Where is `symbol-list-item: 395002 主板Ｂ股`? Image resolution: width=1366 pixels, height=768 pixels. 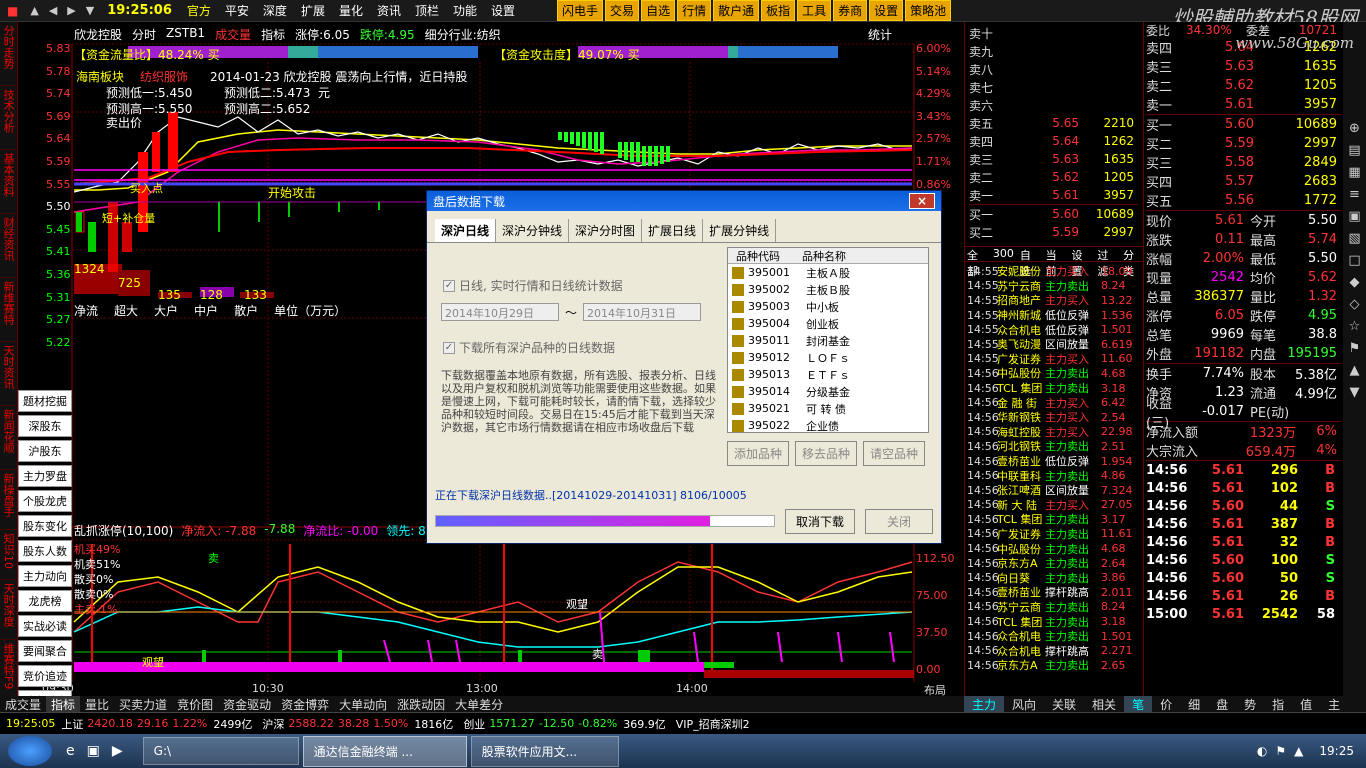 symbol-list-item: 395002 主板Ｂ股 is located at coordinates (828, 289).